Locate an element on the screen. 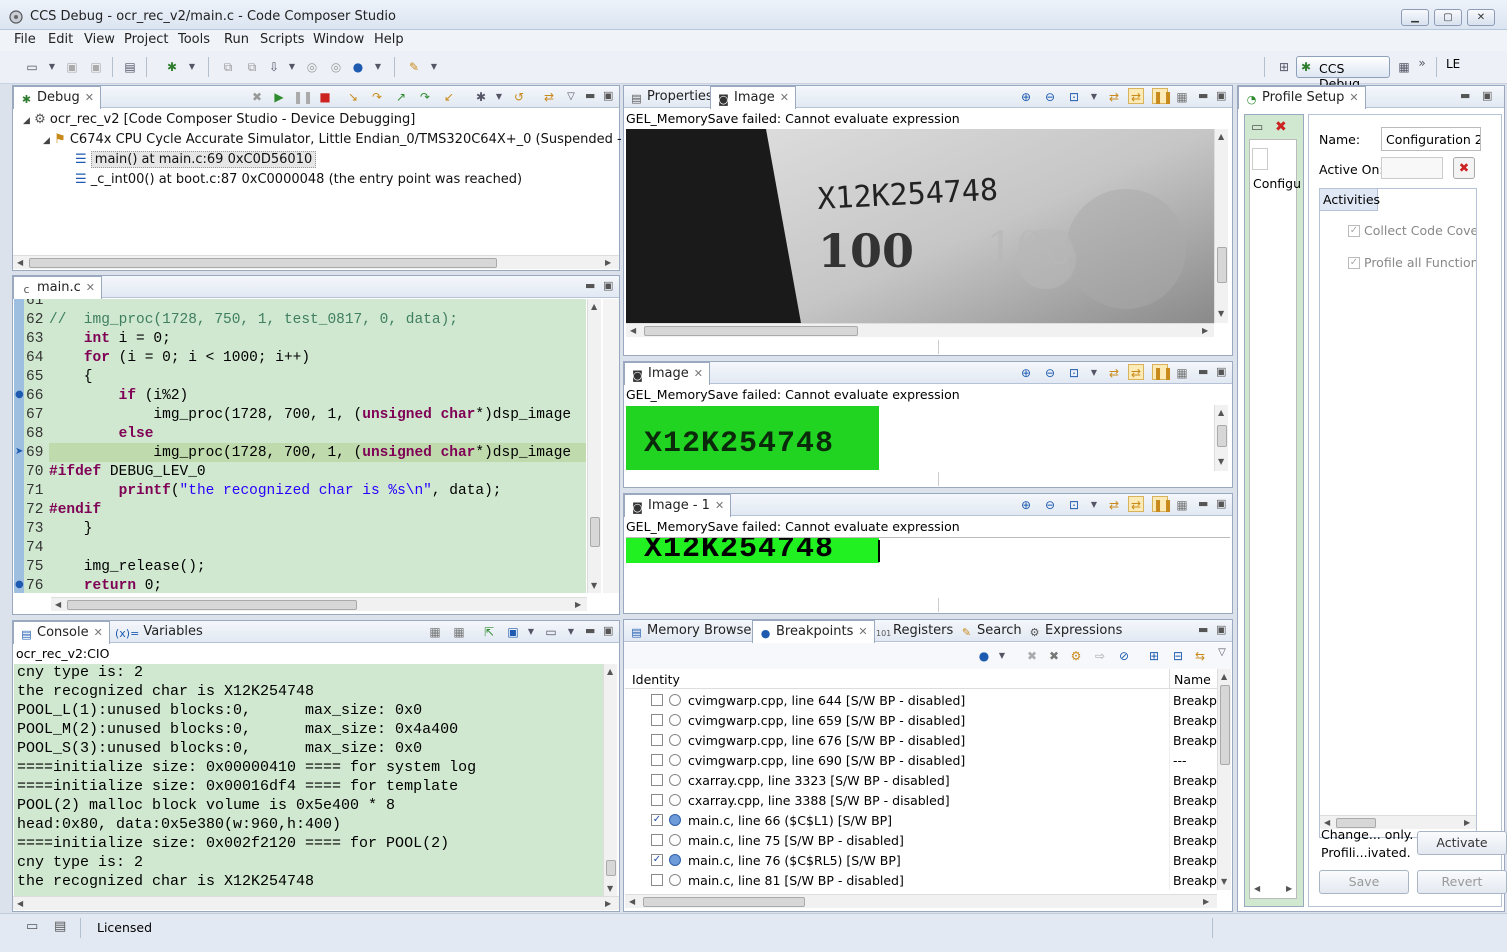 The width and height of the screenshot is (1507, 952). reset-icon: ◎ is located at coordinates (312, 67).